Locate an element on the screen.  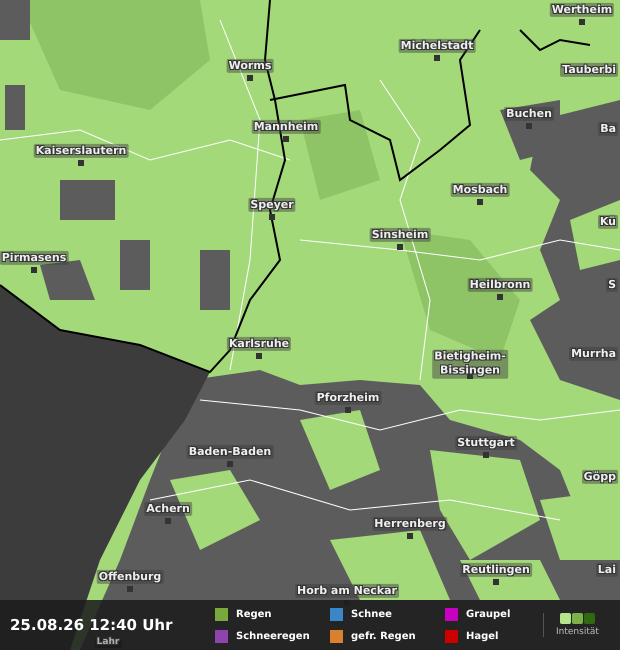
timestamp: 25.08.26 12:40 Uhr is located at coordinates (91, 625).